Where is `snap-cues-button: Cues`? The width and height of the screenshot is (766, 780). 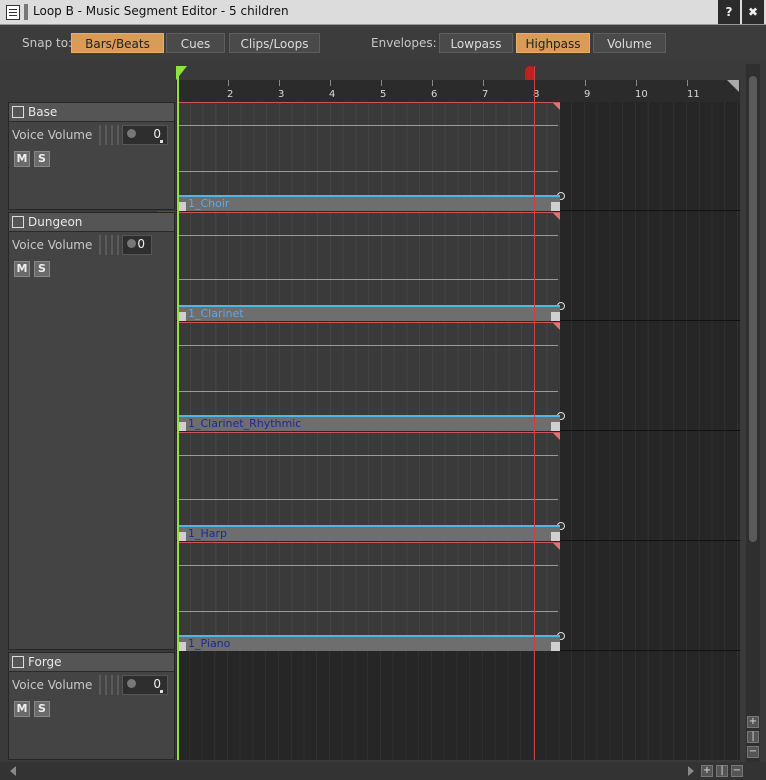 snap-cues-button: Cues is located at coordinates (195, 43).